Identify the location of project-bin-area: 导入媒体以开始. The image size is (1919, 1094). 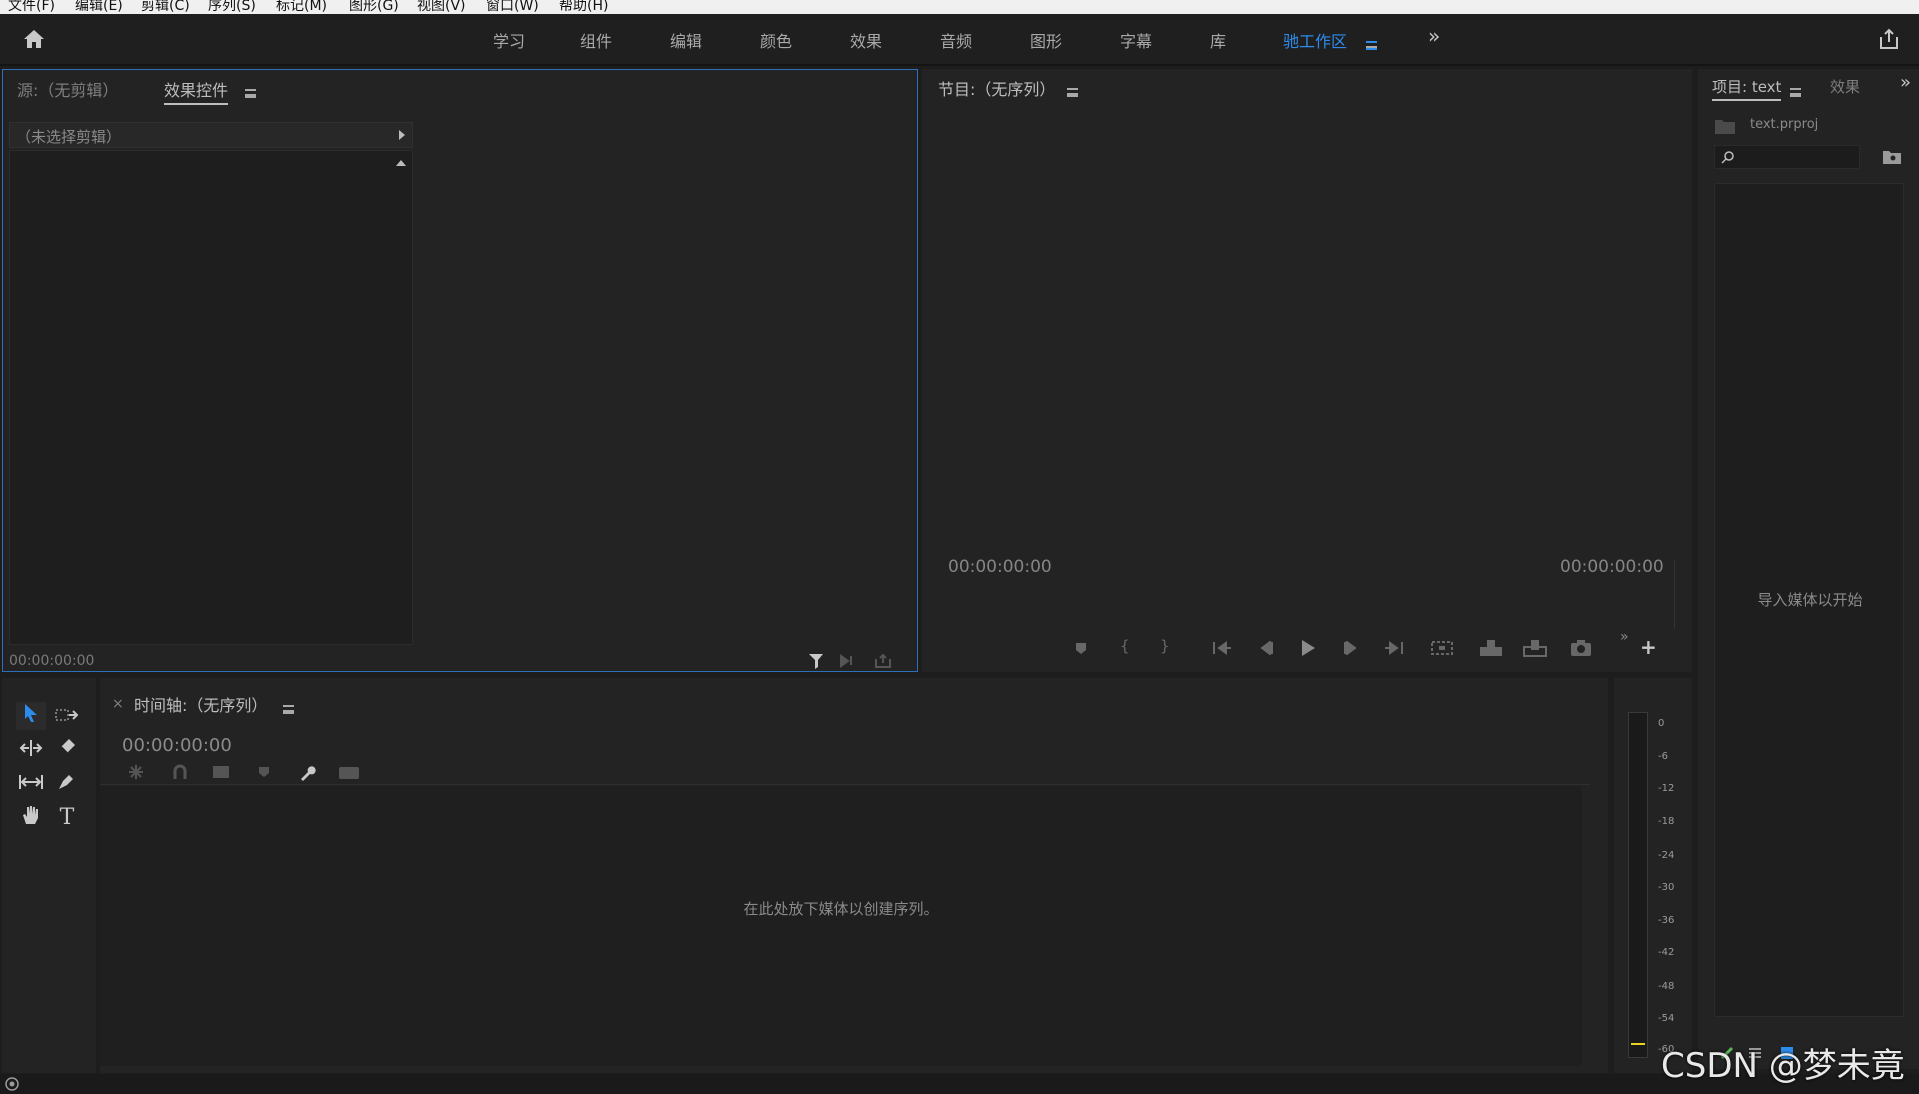
(1809, 600).